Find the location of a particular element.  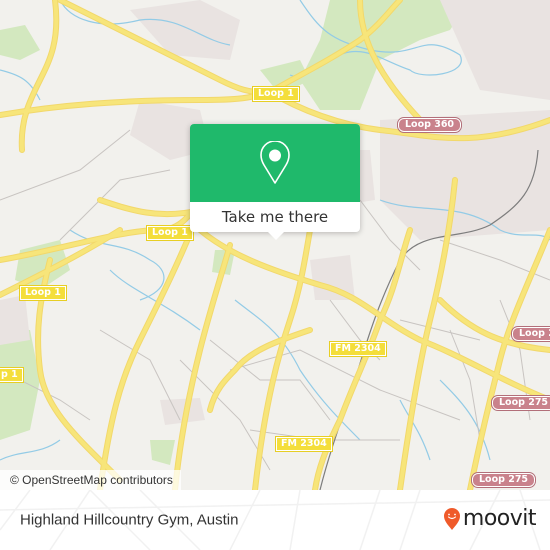

road-label-loop-2: Loop 2 is located at coordinates (530, 334).